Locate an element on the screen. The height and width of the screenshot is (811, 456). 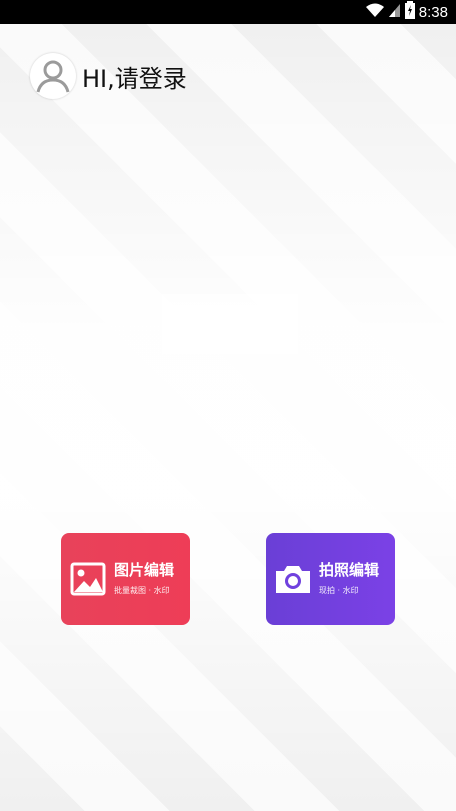
avatar is located at coordinates (53, 76).